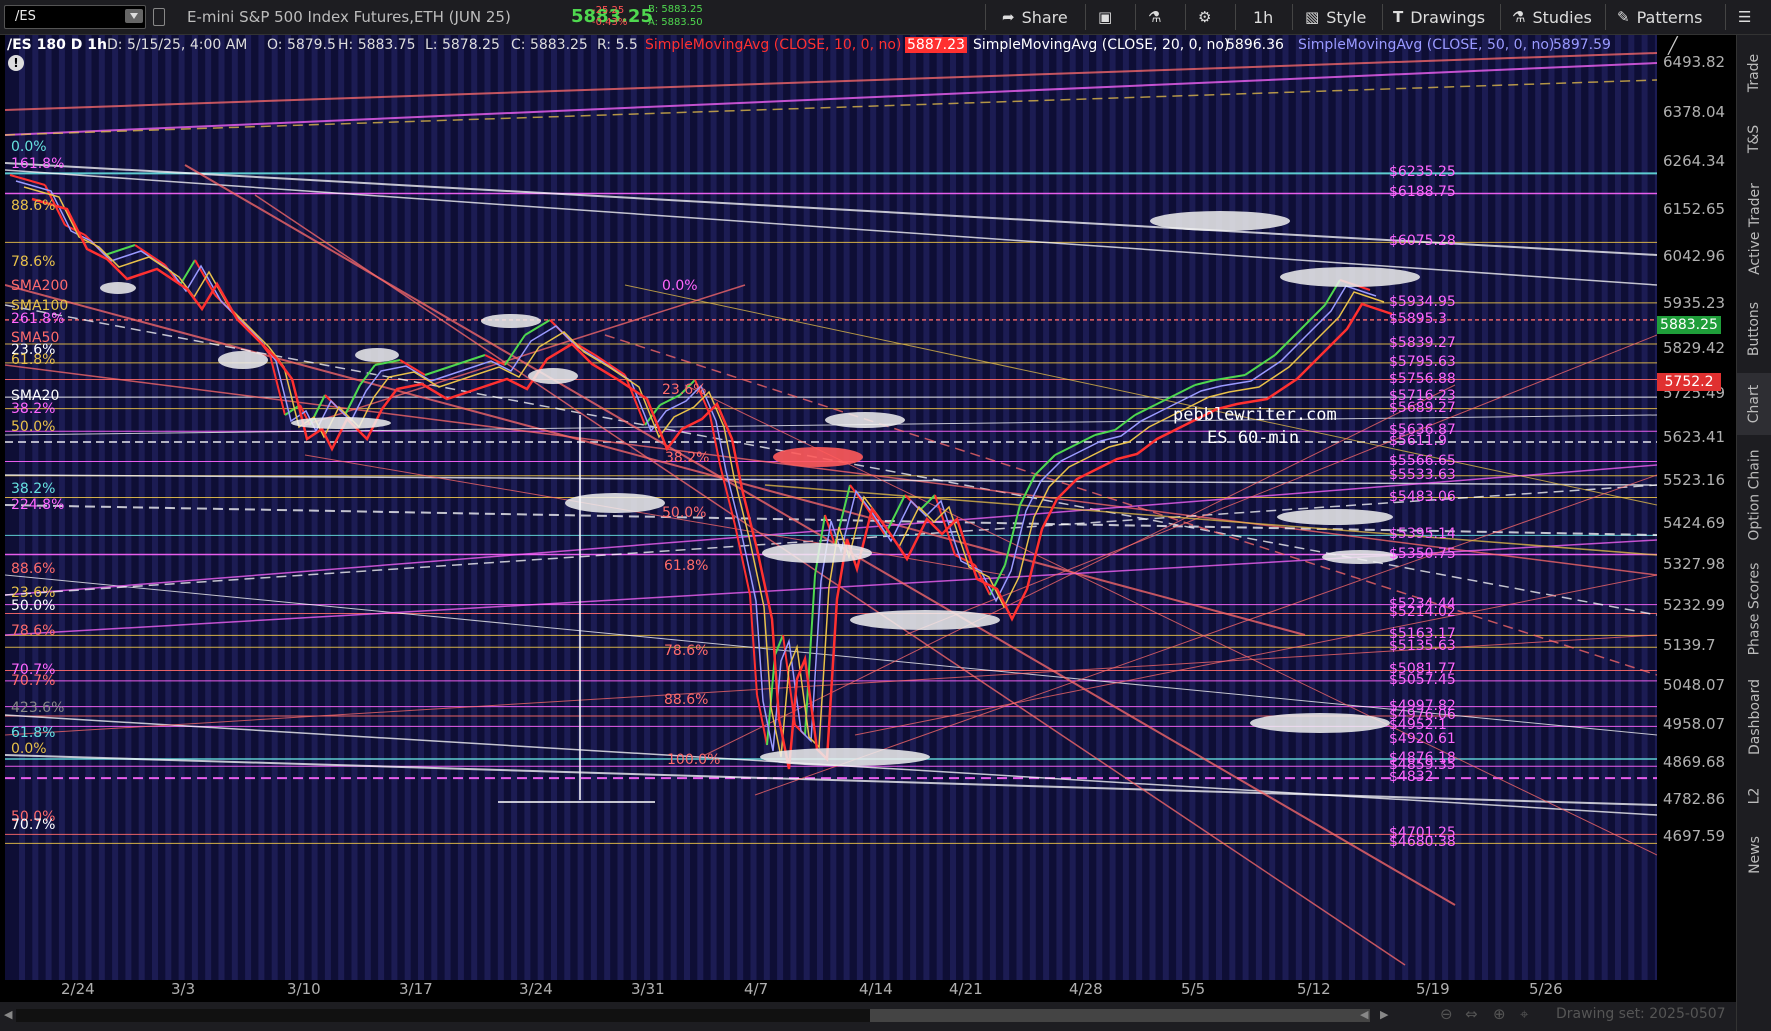 The image size is (1771, 1031). I want to click on sma50-study: SimpleMovingAvg (CLOSE, 50, 0, no), so click(1426, 45).